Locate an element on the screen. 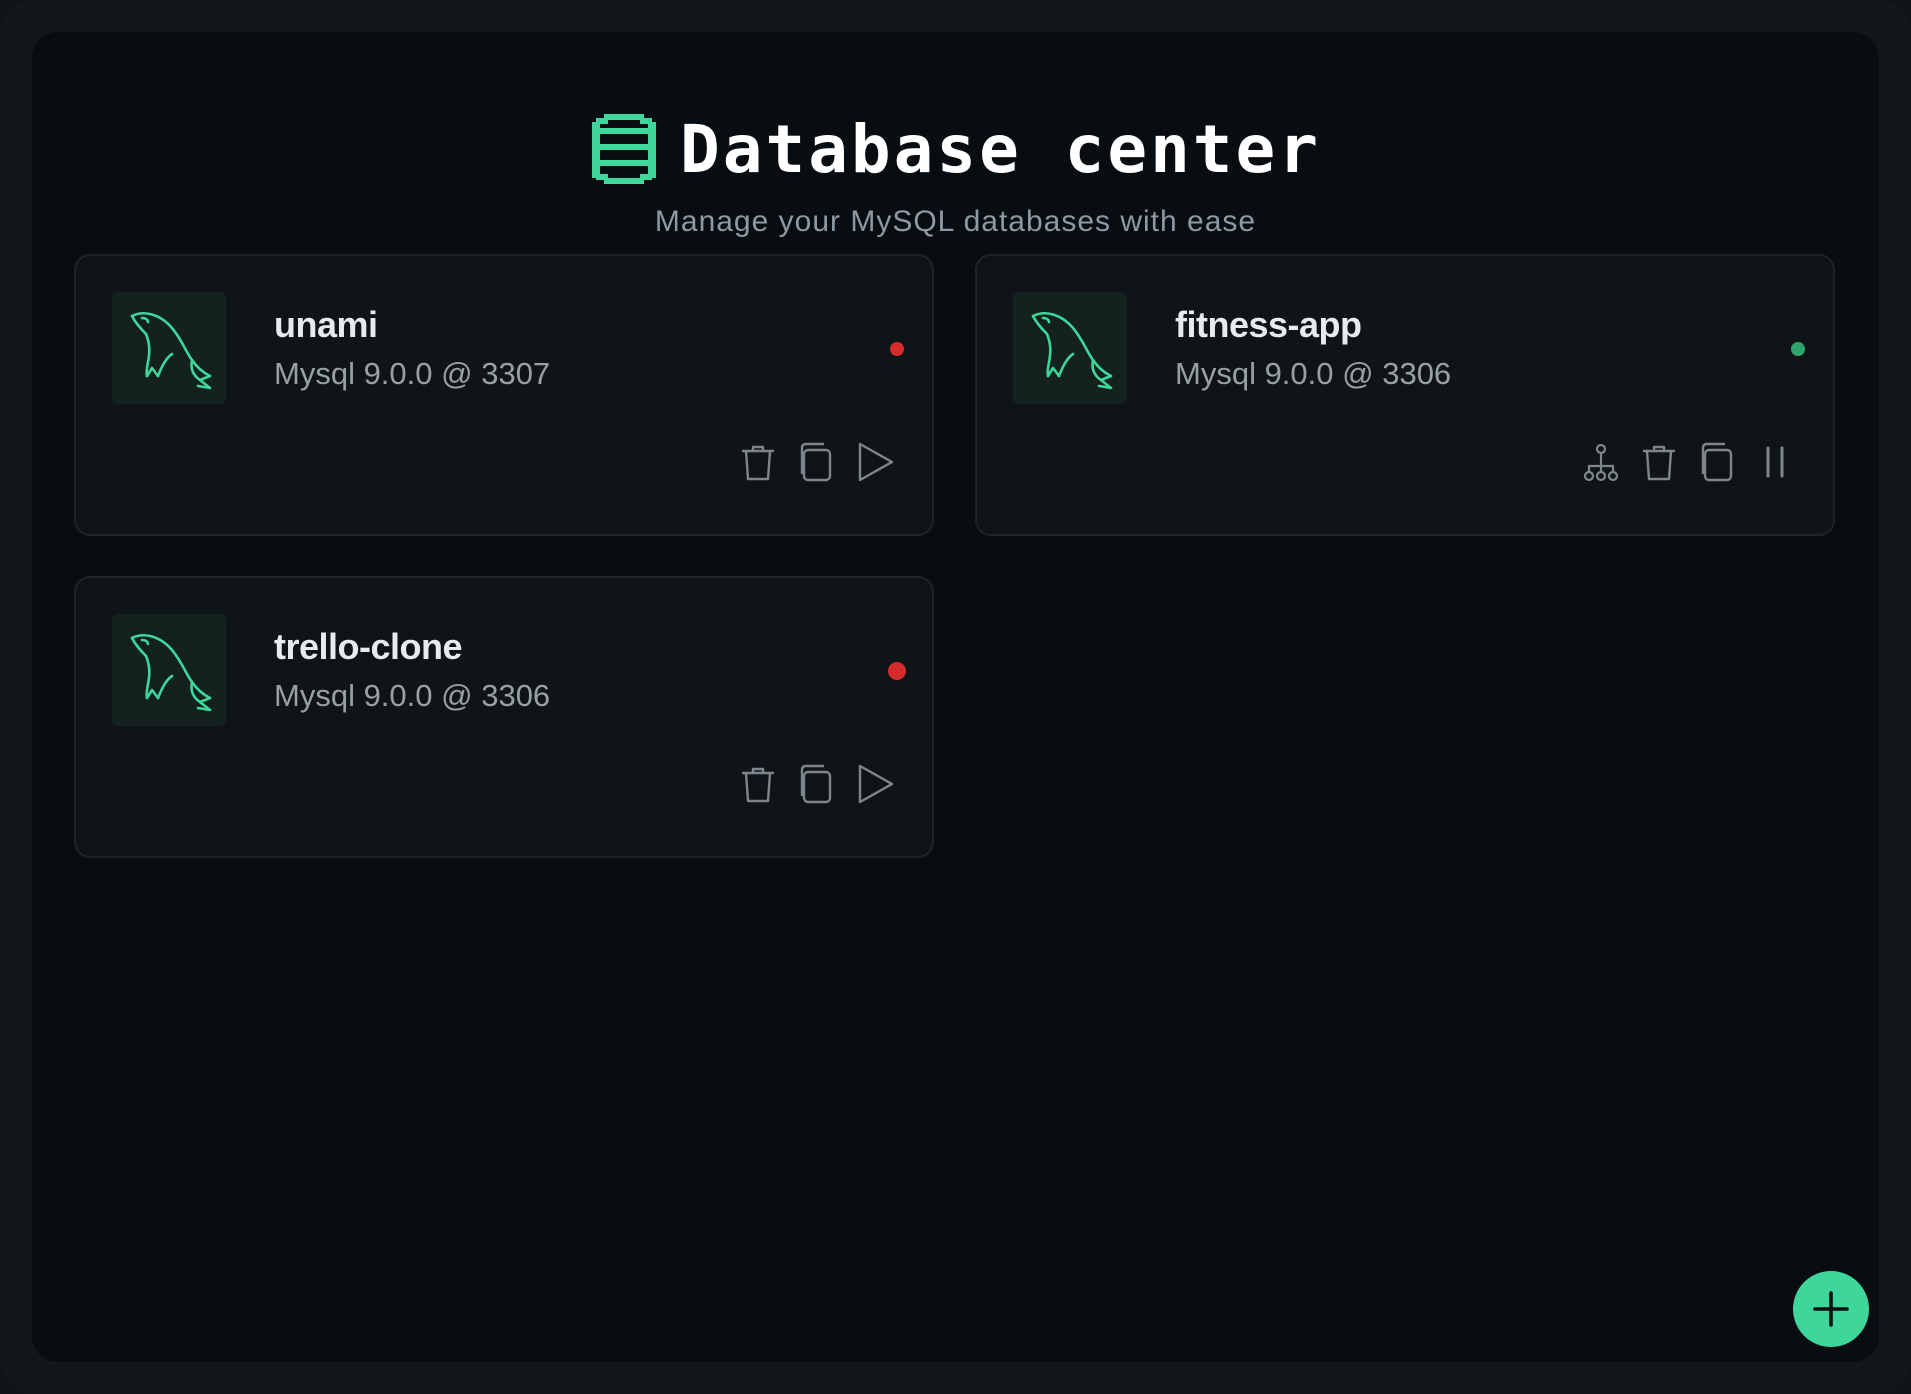 The width and height of the screenshot is (1911, 1394). pause-icon is located at coordinates (1775, 462).